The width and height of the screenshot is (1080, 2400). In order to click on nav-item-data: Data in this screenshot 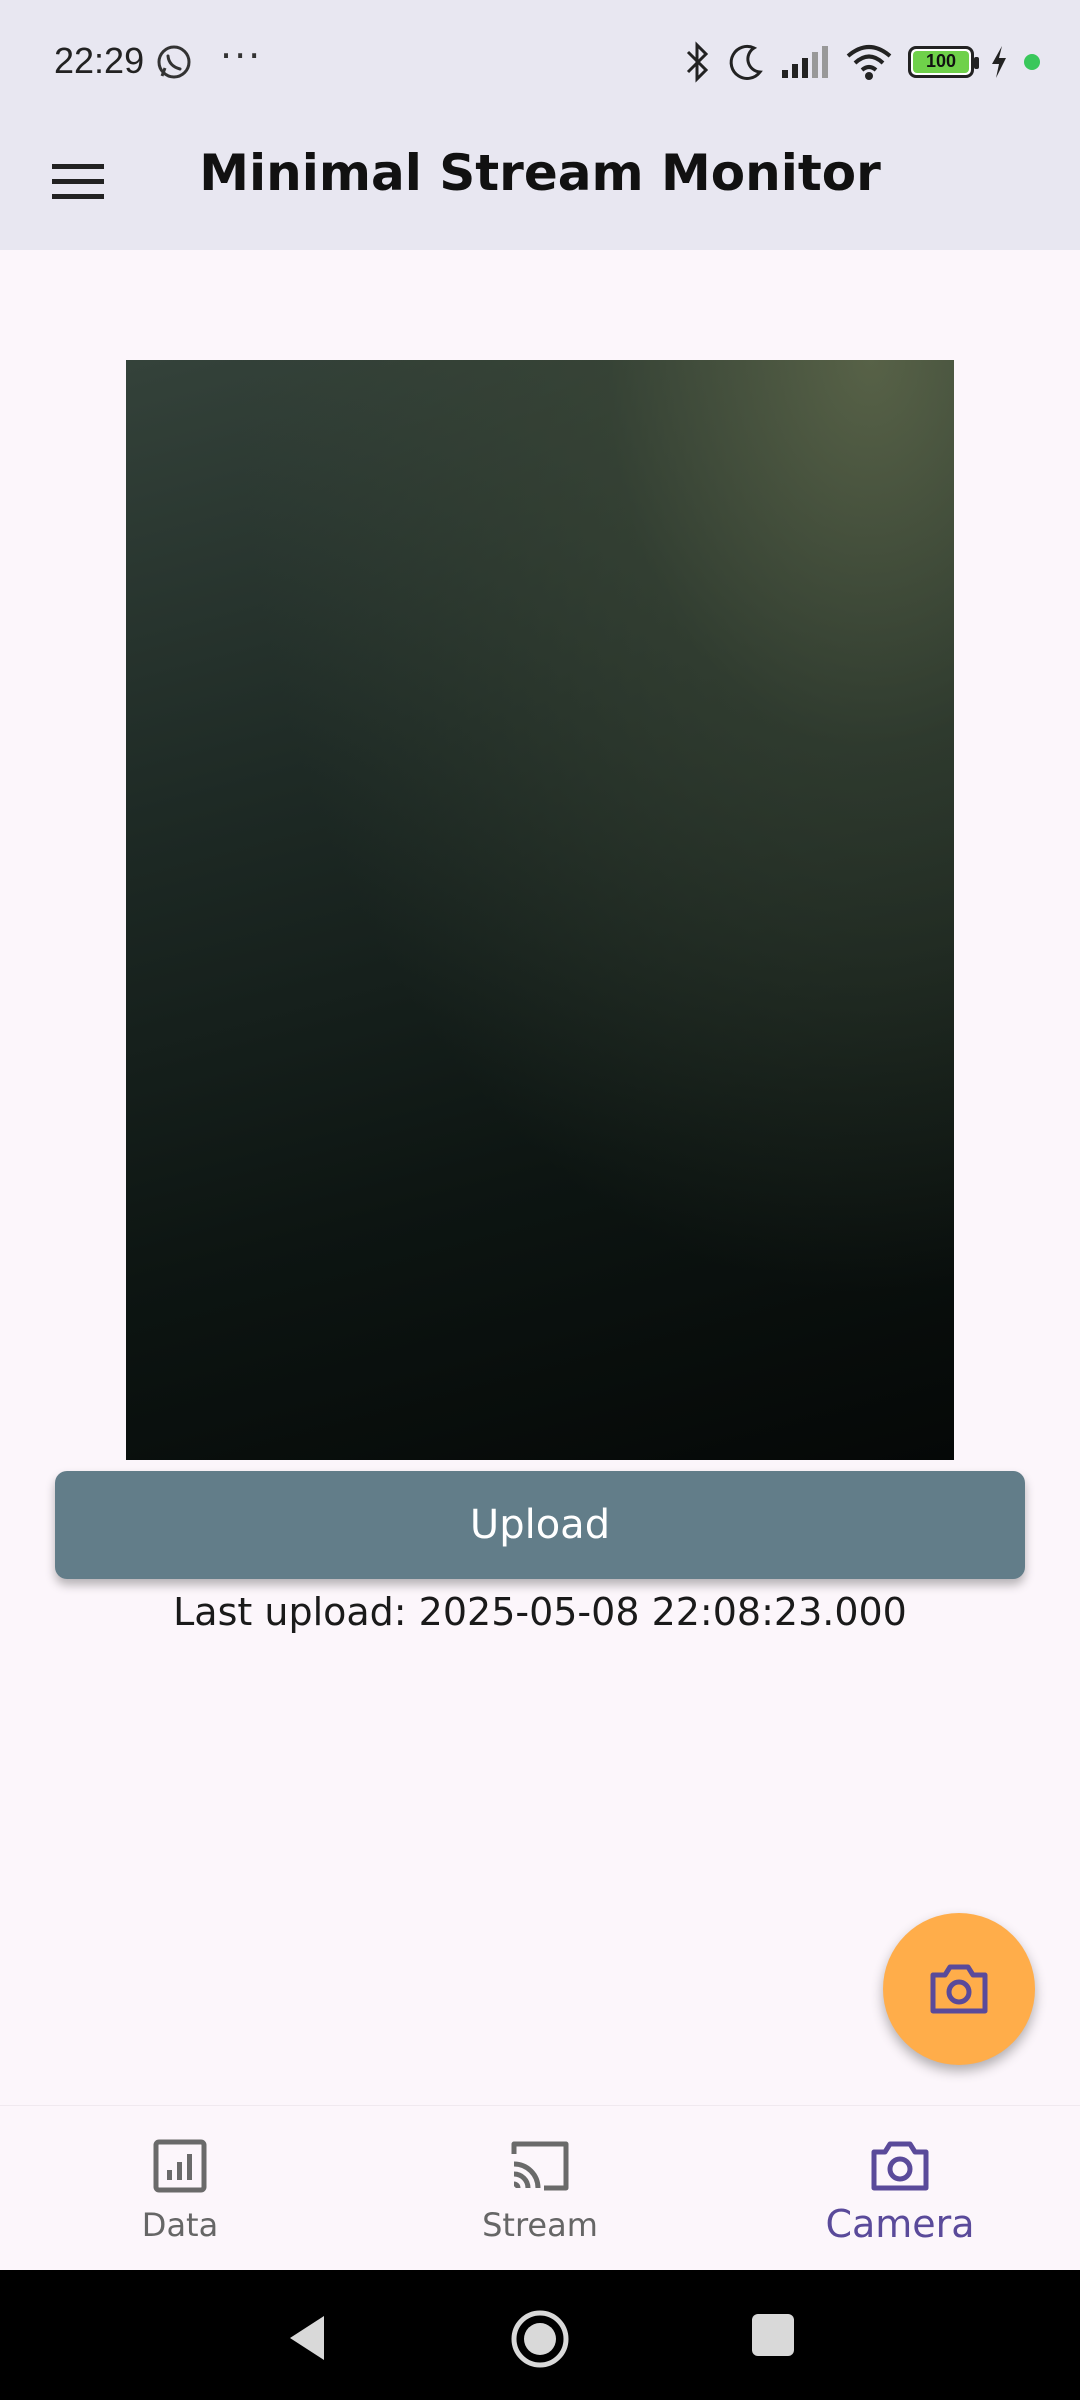, I will do `click(180, 2188)`.